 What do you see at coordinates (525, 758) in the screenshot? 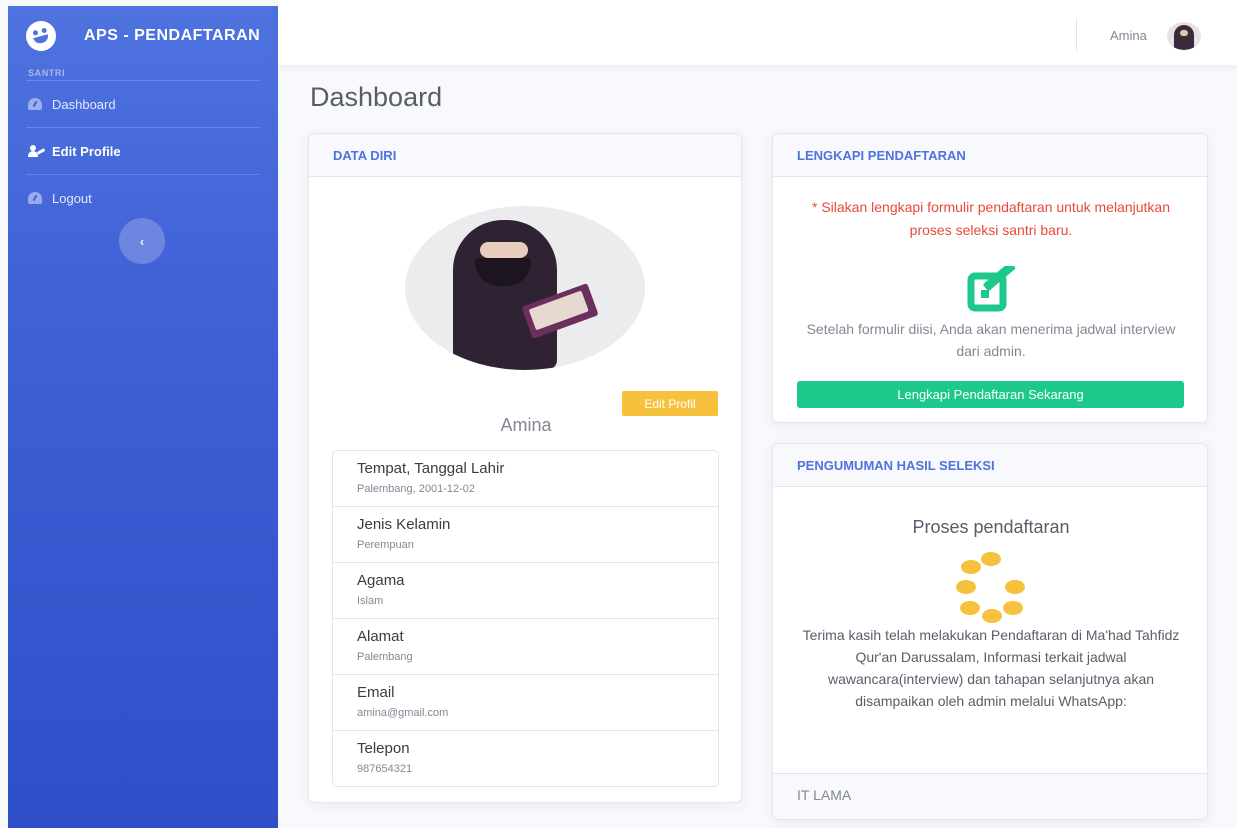
I see `list-item: Telepon 987654321` at bounding box center [525, 758].